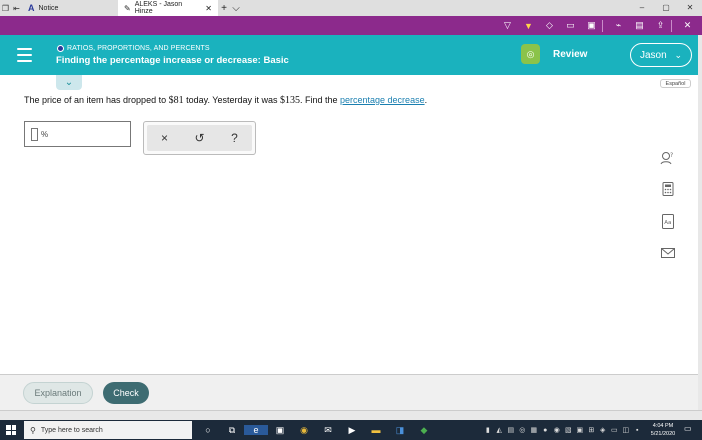 The width and height of the screenshot is (702, 440). I want to click on tray-app-icon: ▪, so click(638, 430).